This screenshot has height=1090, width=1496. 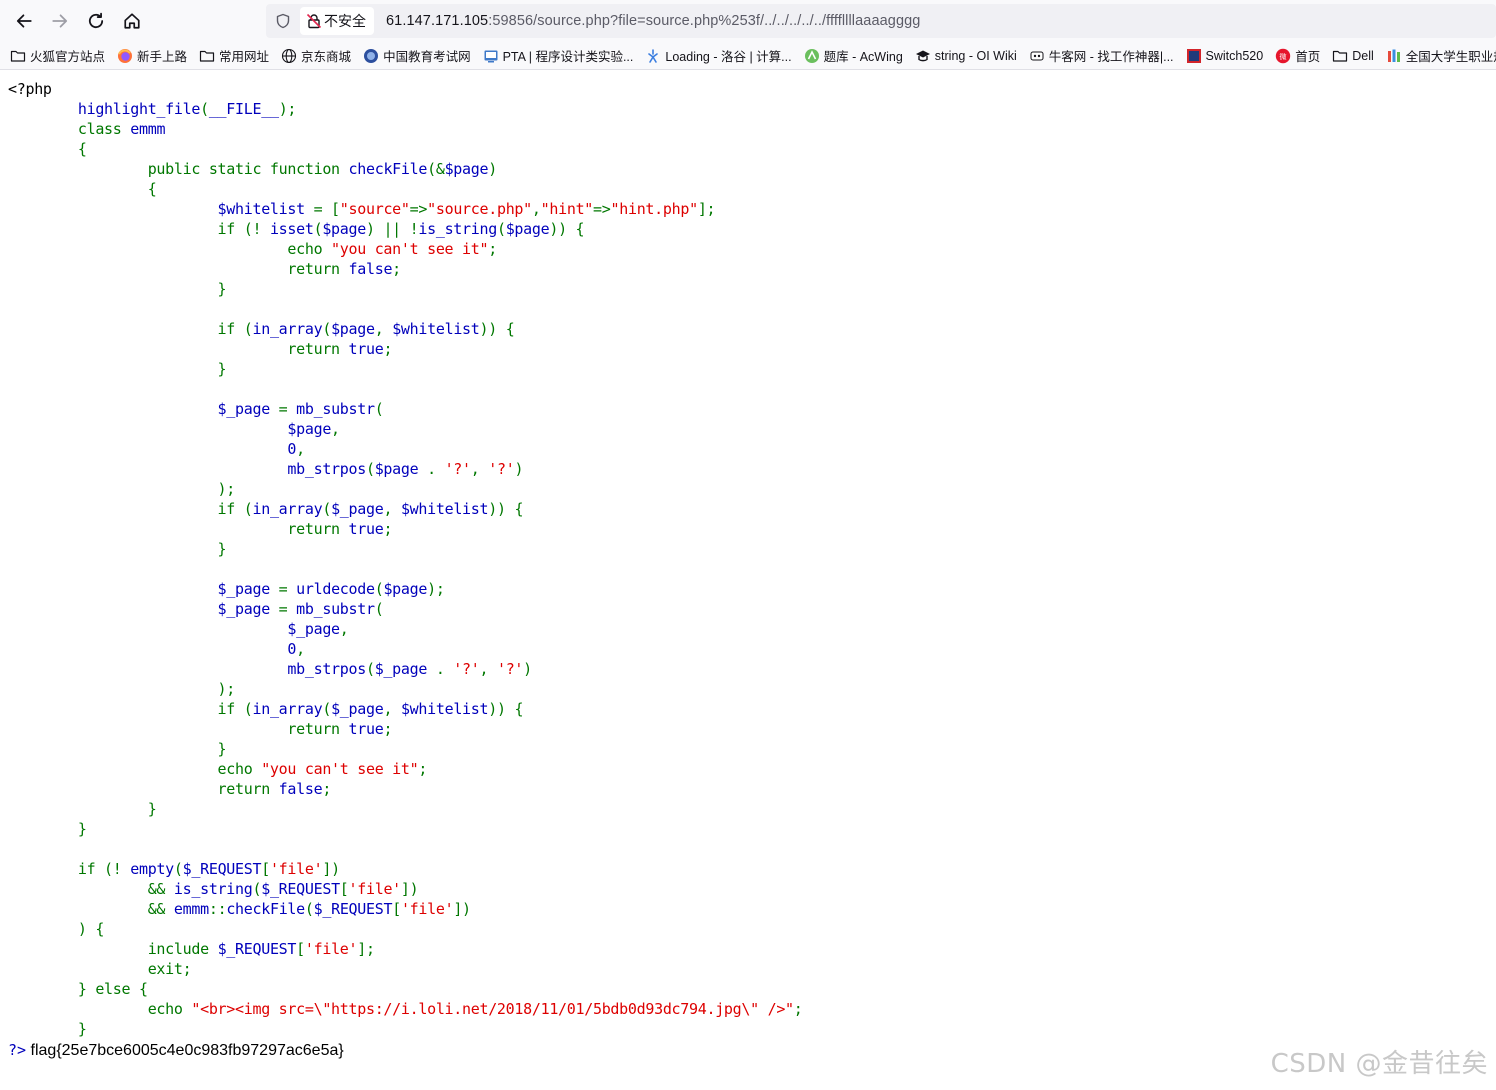 I want to click on code-token: $page, so click(x=344, y=229).